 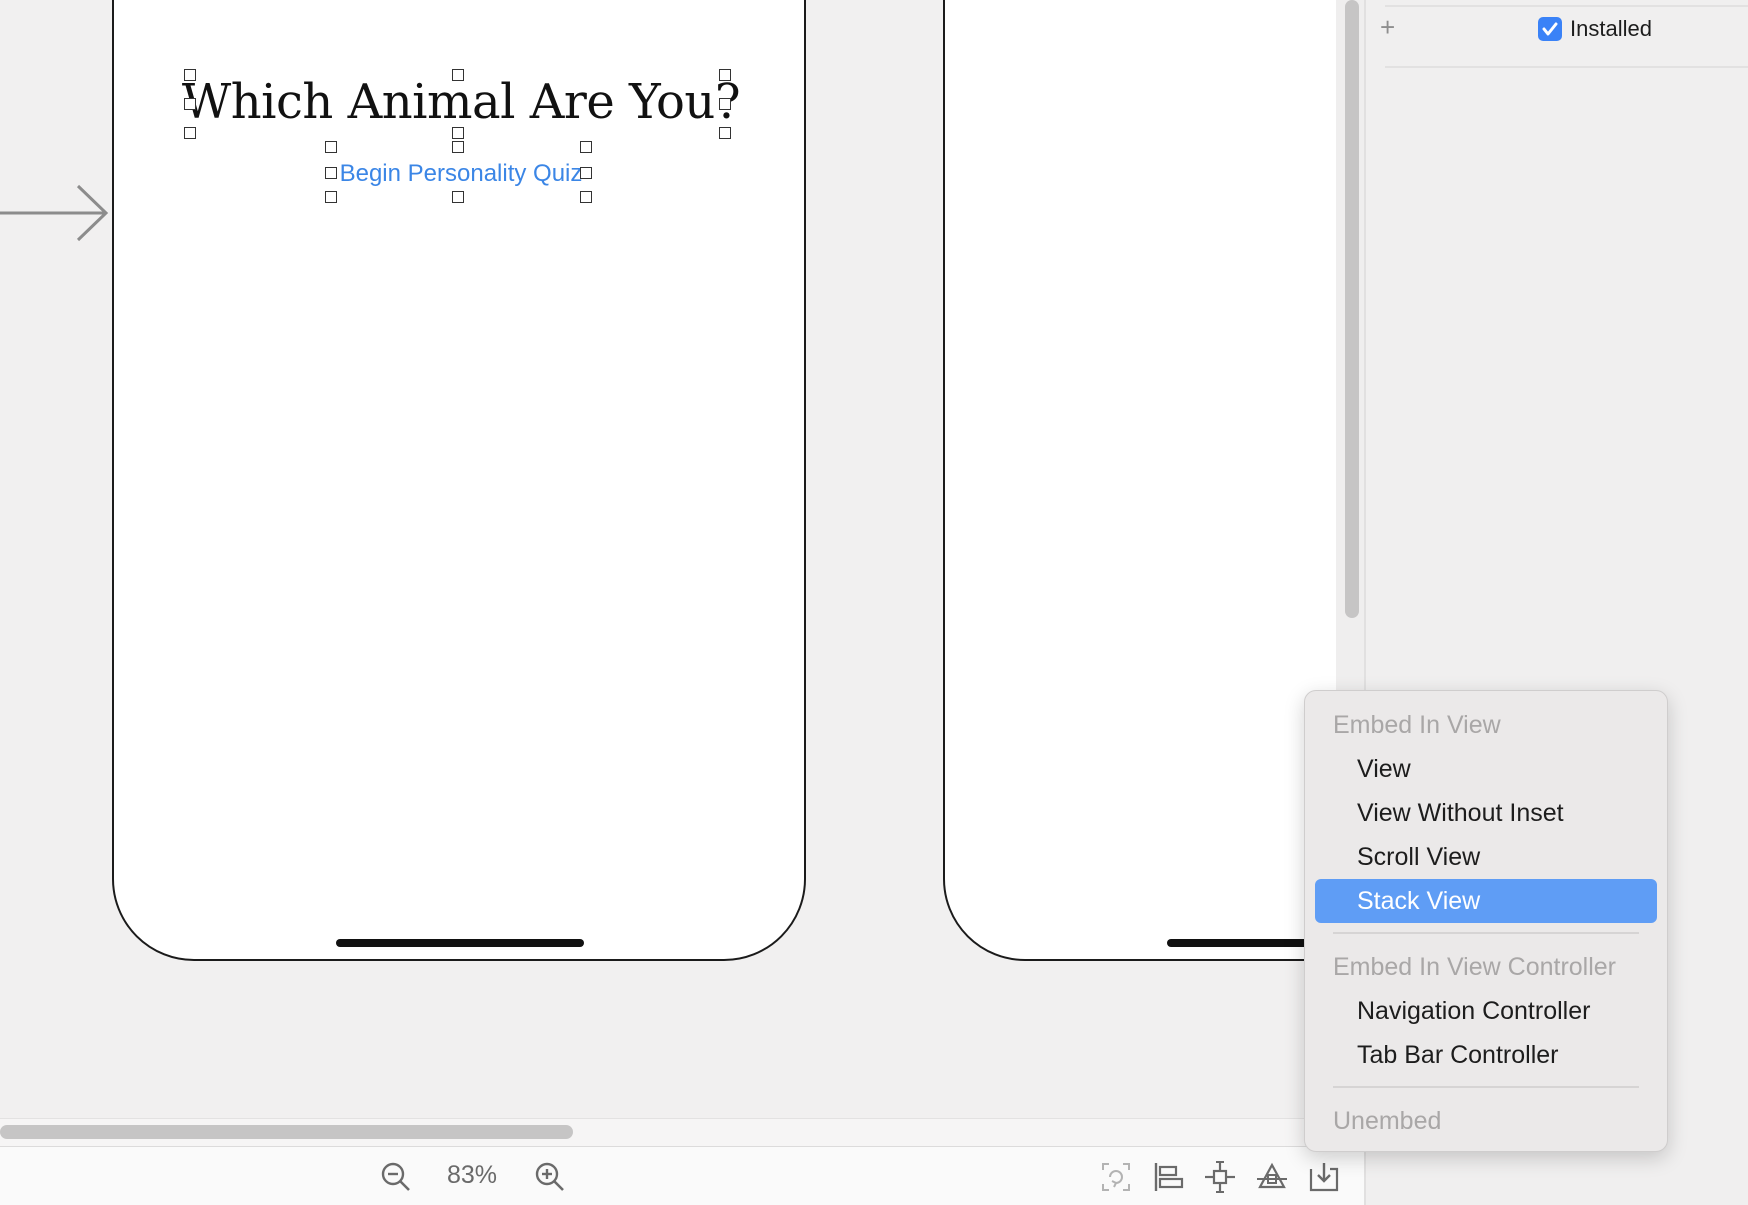 I want to click on menu-item-navigation-controller: Navigation Controller, so click(x=1486, y=1011).